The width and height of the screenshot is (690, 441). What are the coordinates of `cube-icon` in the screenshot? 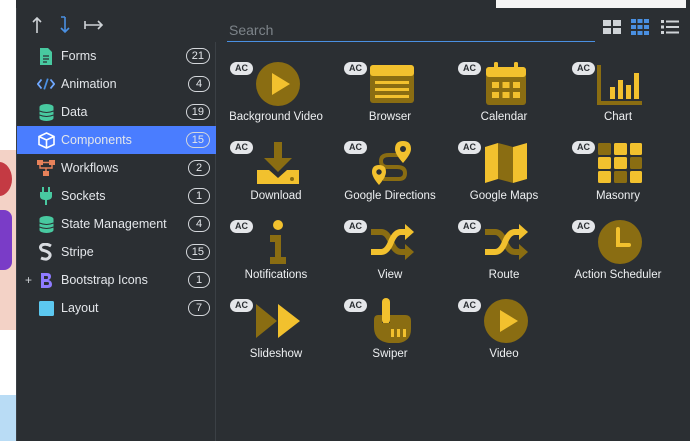 It's located at (46, 140).